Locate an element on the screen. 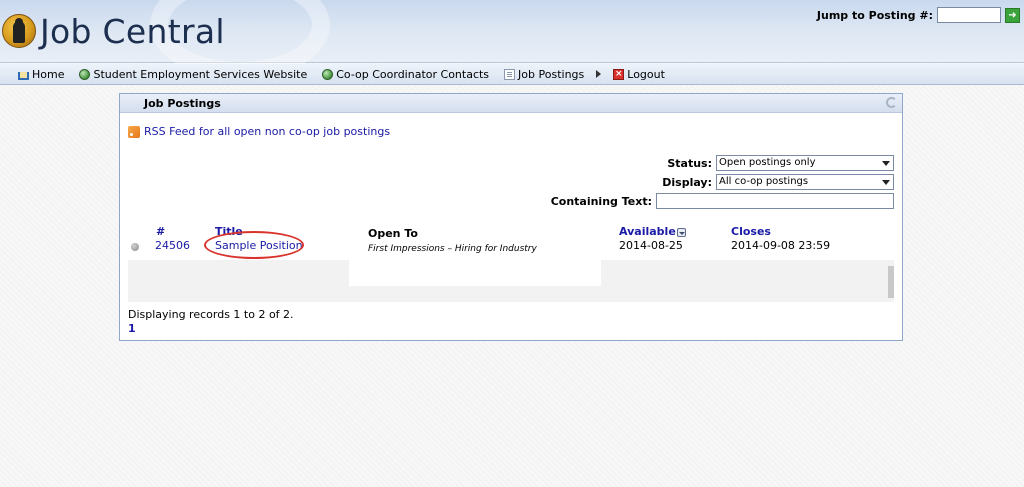 Image resolution: width=1024 pixels, height=487 pixels. highlight-circle is located at coordinates (254, 245).